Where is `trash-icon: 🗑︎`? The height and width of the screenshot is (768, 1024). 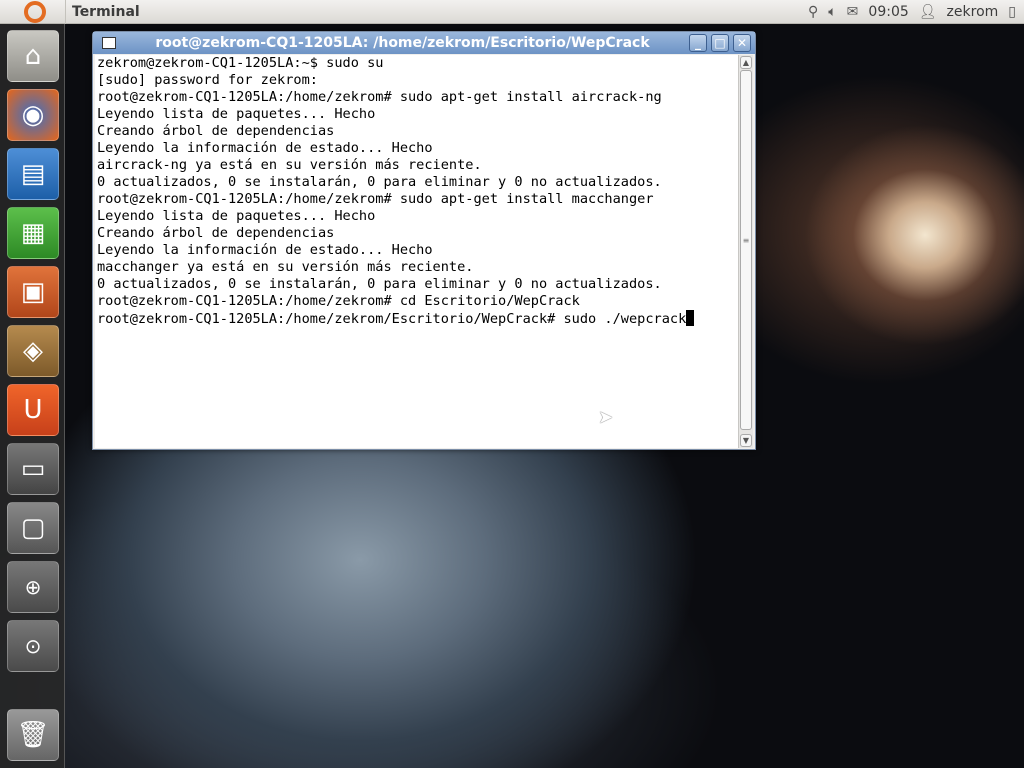
trash-icon: 🗑︎ is located at coordinates (33, 735).